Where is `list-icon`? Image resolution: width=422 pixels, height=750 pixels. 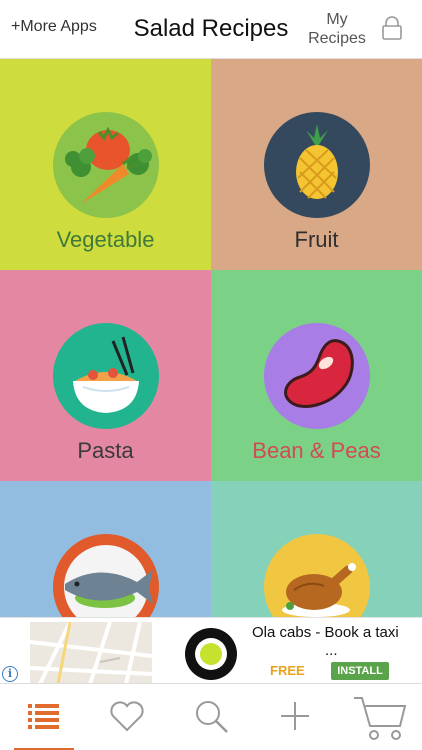 list-icon is located at coordinates (44, 716).